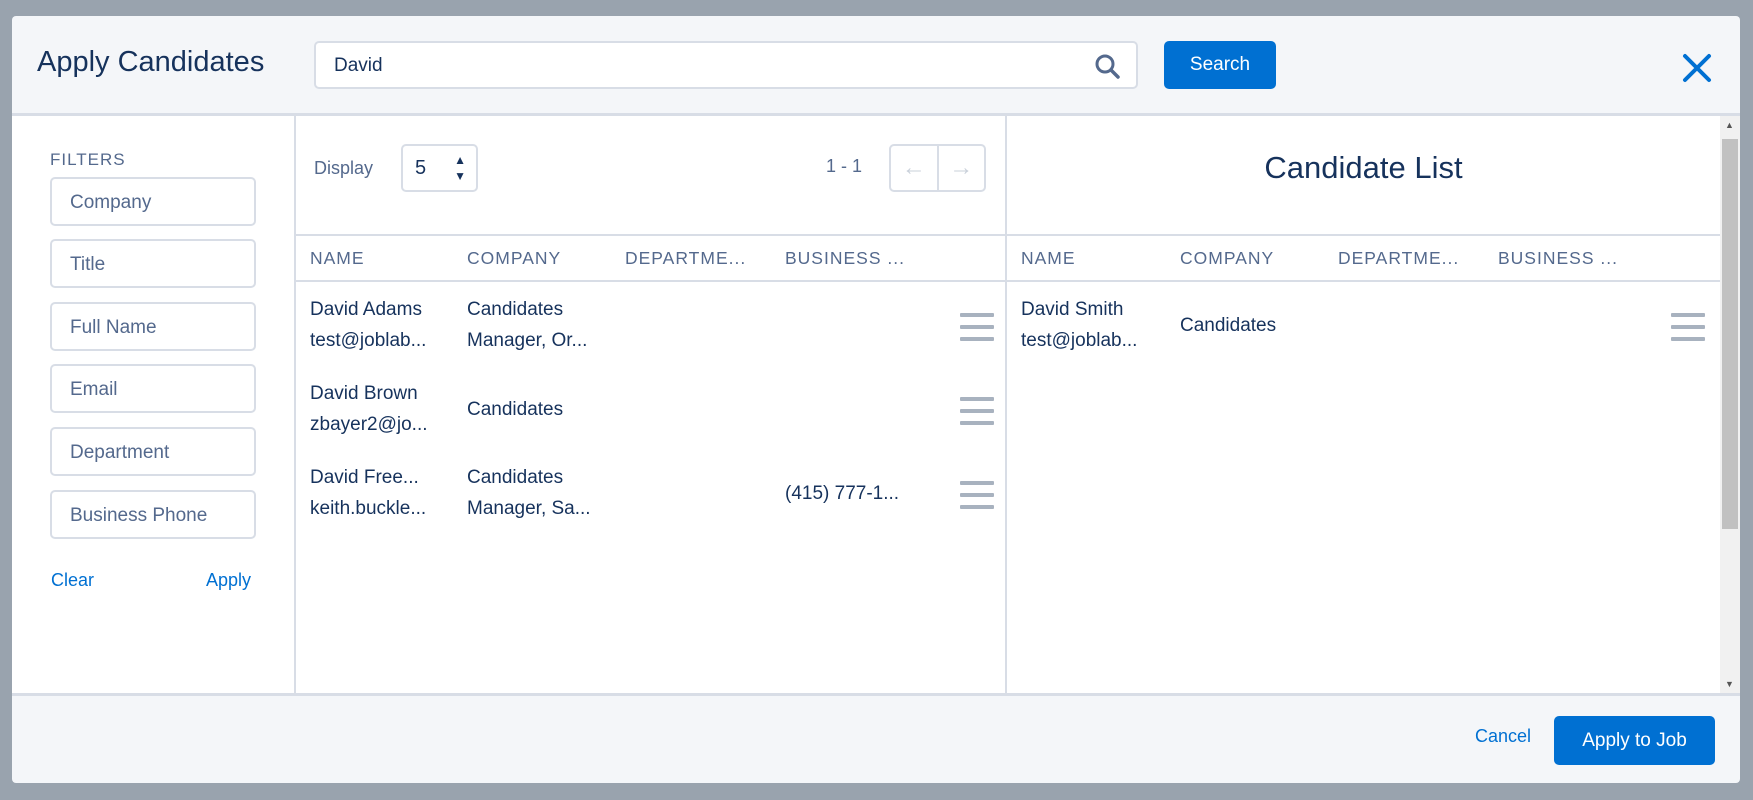 Image resolution: width=1753 pixels, height=800 pixels. I want to click on stepper-arrows-icon: ▲ ▼, so click(460, 168).